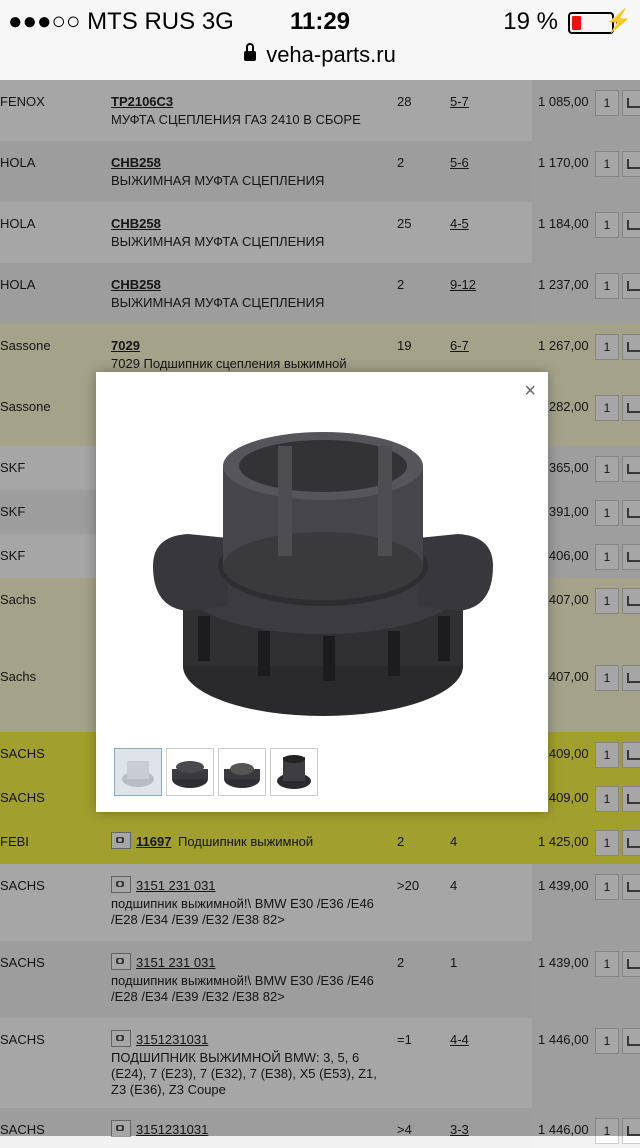  Describe the element at coordinates (323, 574) in the screenshot. I see `release-bearing-image` at that location.